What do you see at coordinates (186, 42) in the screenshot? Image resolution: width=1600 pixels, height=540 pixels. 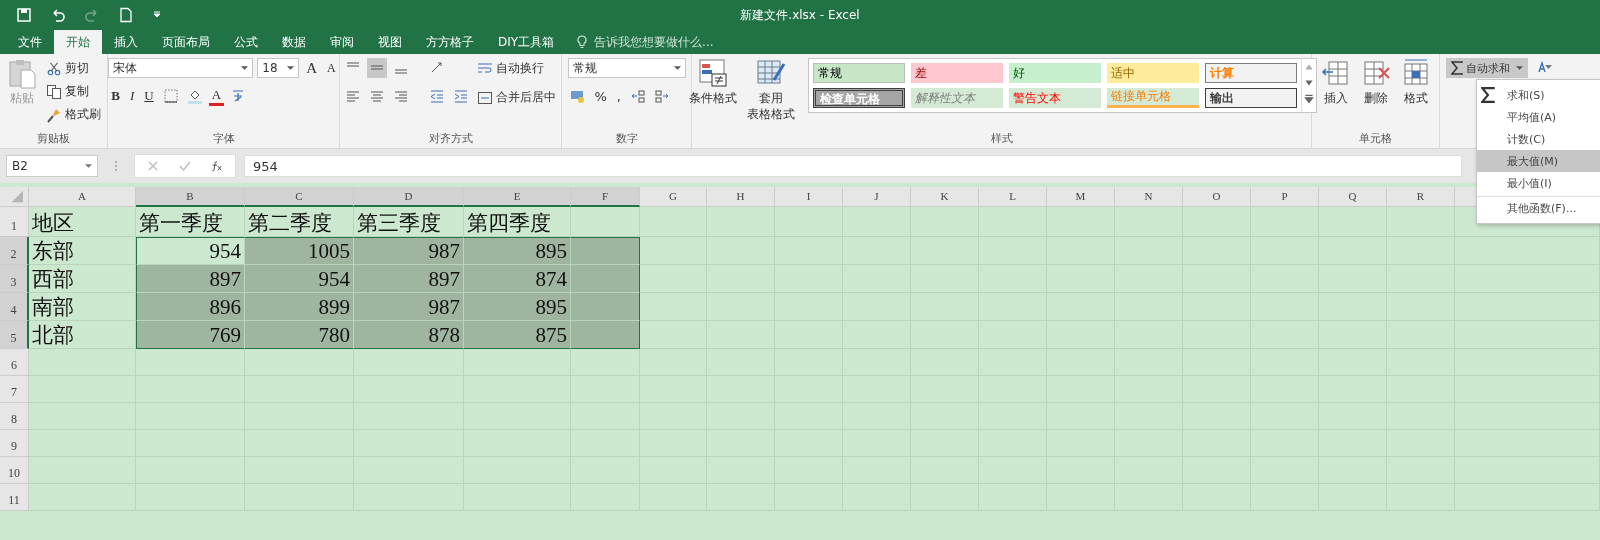 I see `ribbon-tab: 页面布局` at bounding box center [186, 42].